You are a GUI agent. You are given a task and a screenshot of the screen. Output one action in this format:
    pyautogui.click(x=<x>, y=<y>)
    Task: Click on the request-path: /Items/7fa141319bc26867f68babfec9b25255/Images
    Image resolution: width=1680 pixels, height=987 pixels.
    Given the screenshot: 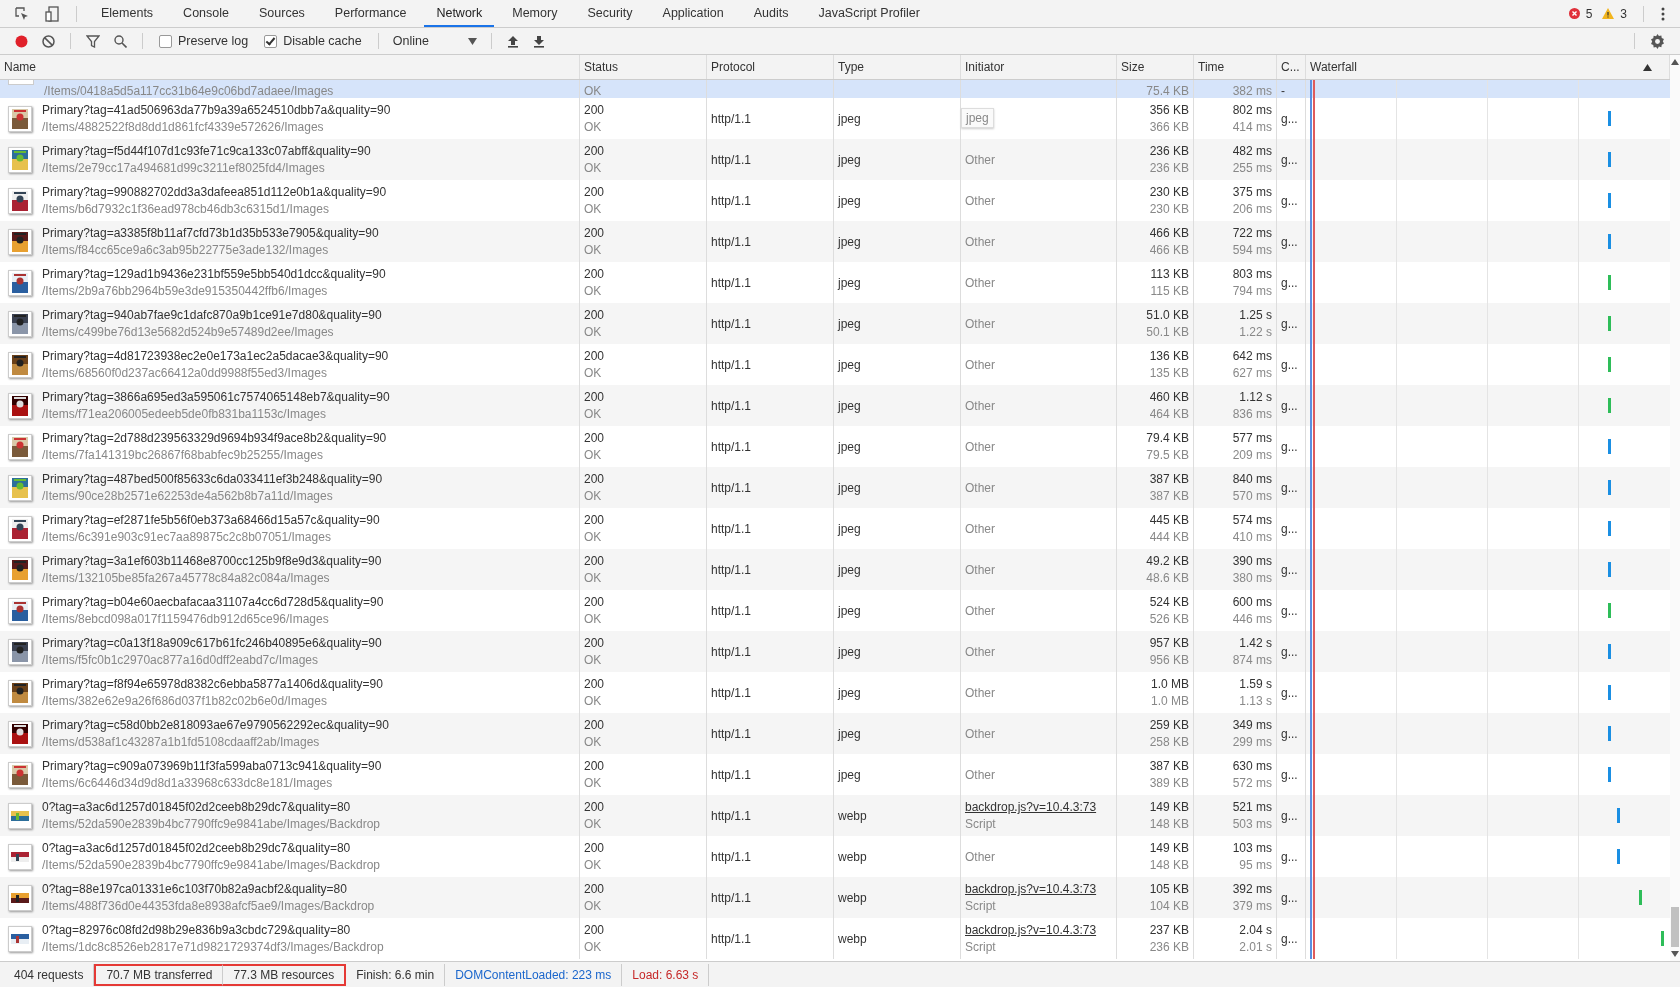 What is the action you would take?
    pyautogui.click(x=183, y=455)
    